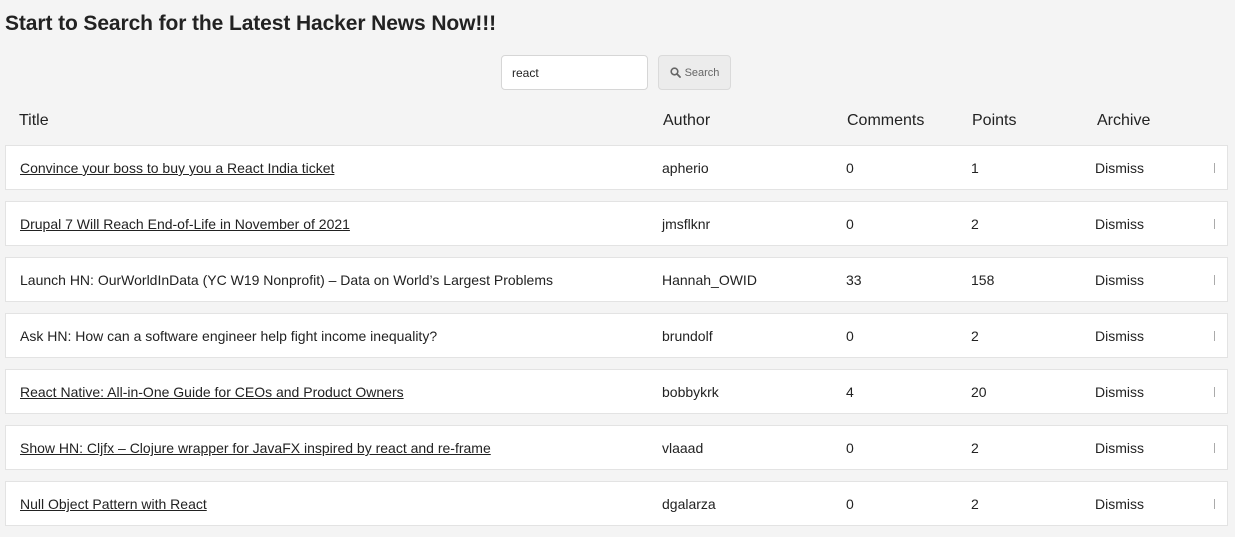 The image size is (1235, 537). What do you see at coordinates (689, 504) in the screenshot?
I see `story-author: dgalarza` at bounding box center [689, 504].